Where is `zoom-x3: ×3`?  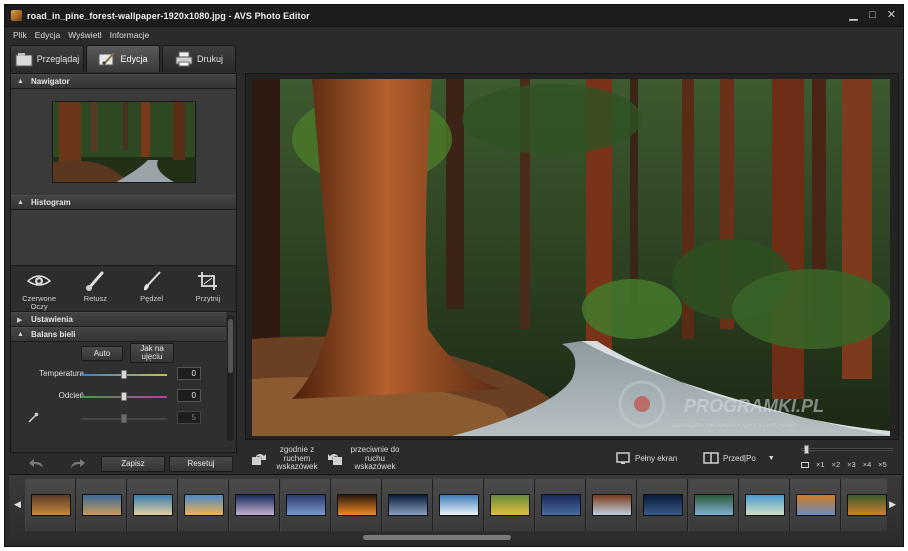 zoom-x3: ×3 is located at coordinates (851, 464).